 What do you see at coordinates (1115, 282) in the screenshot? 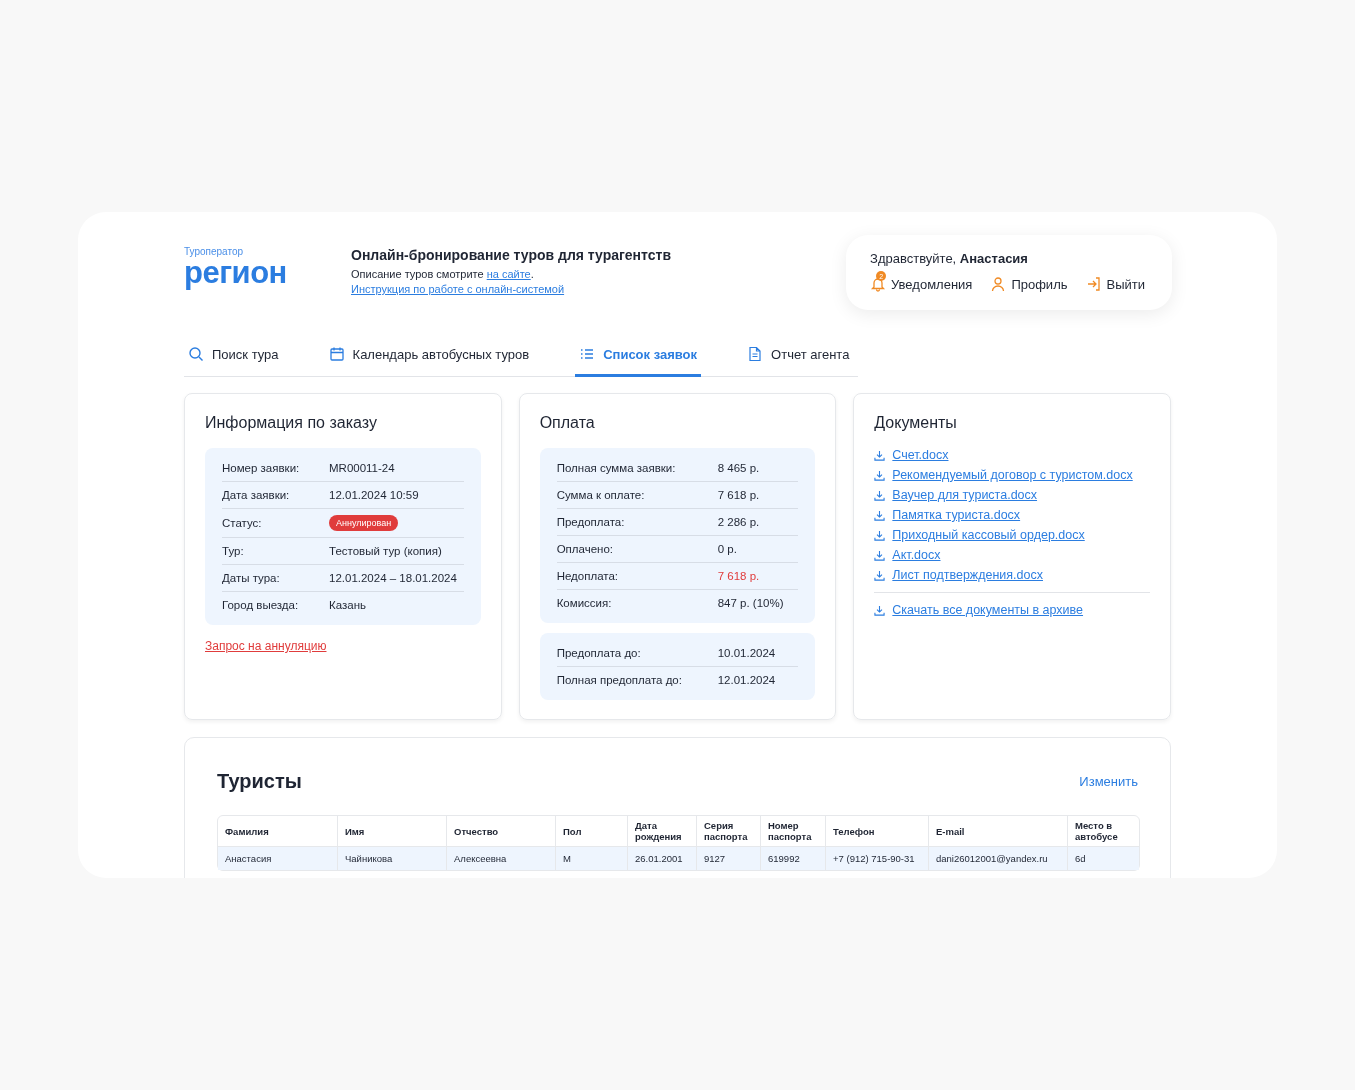
I see `logout-link: Выйти` at bounding box center [1115, 282].